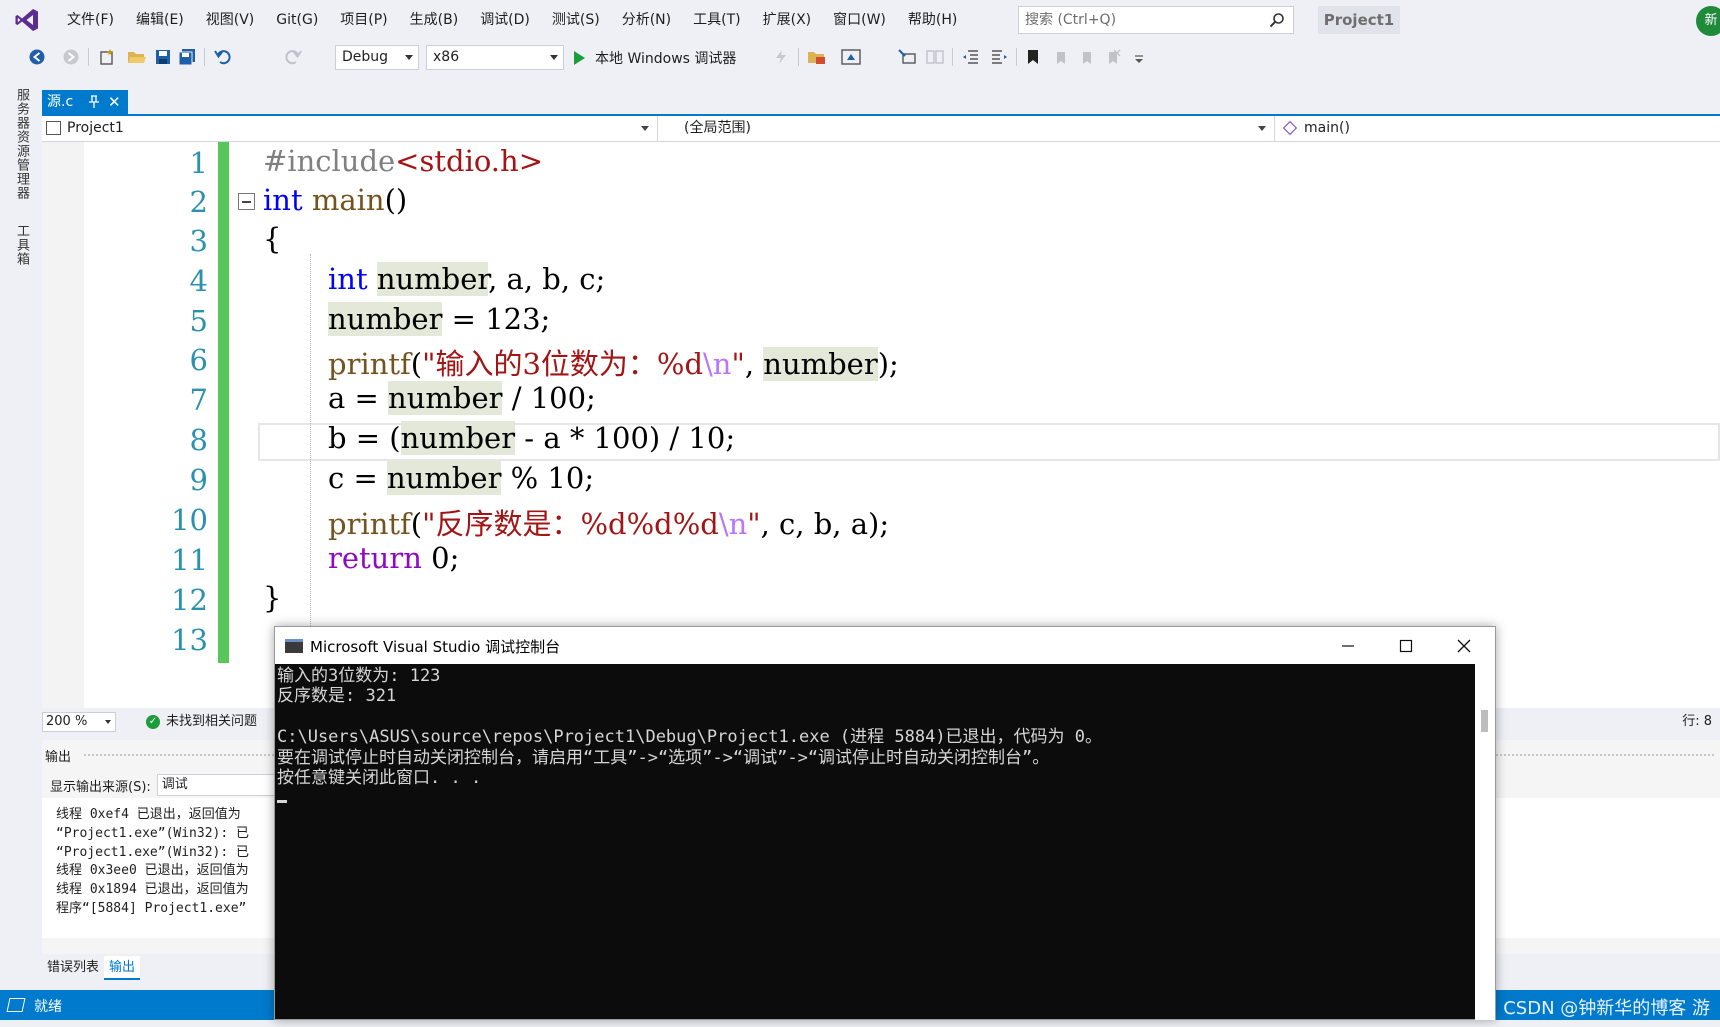 Image resolution: width=1720 pixels, height=1027 pixels. I want to click on next-bookmark-icon, so click(1087, 57).